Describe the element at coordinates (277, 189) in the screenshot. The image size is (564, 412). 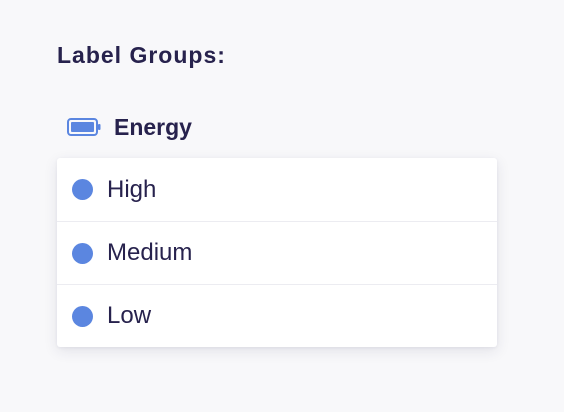
I see `label-item-high: High` at that location.